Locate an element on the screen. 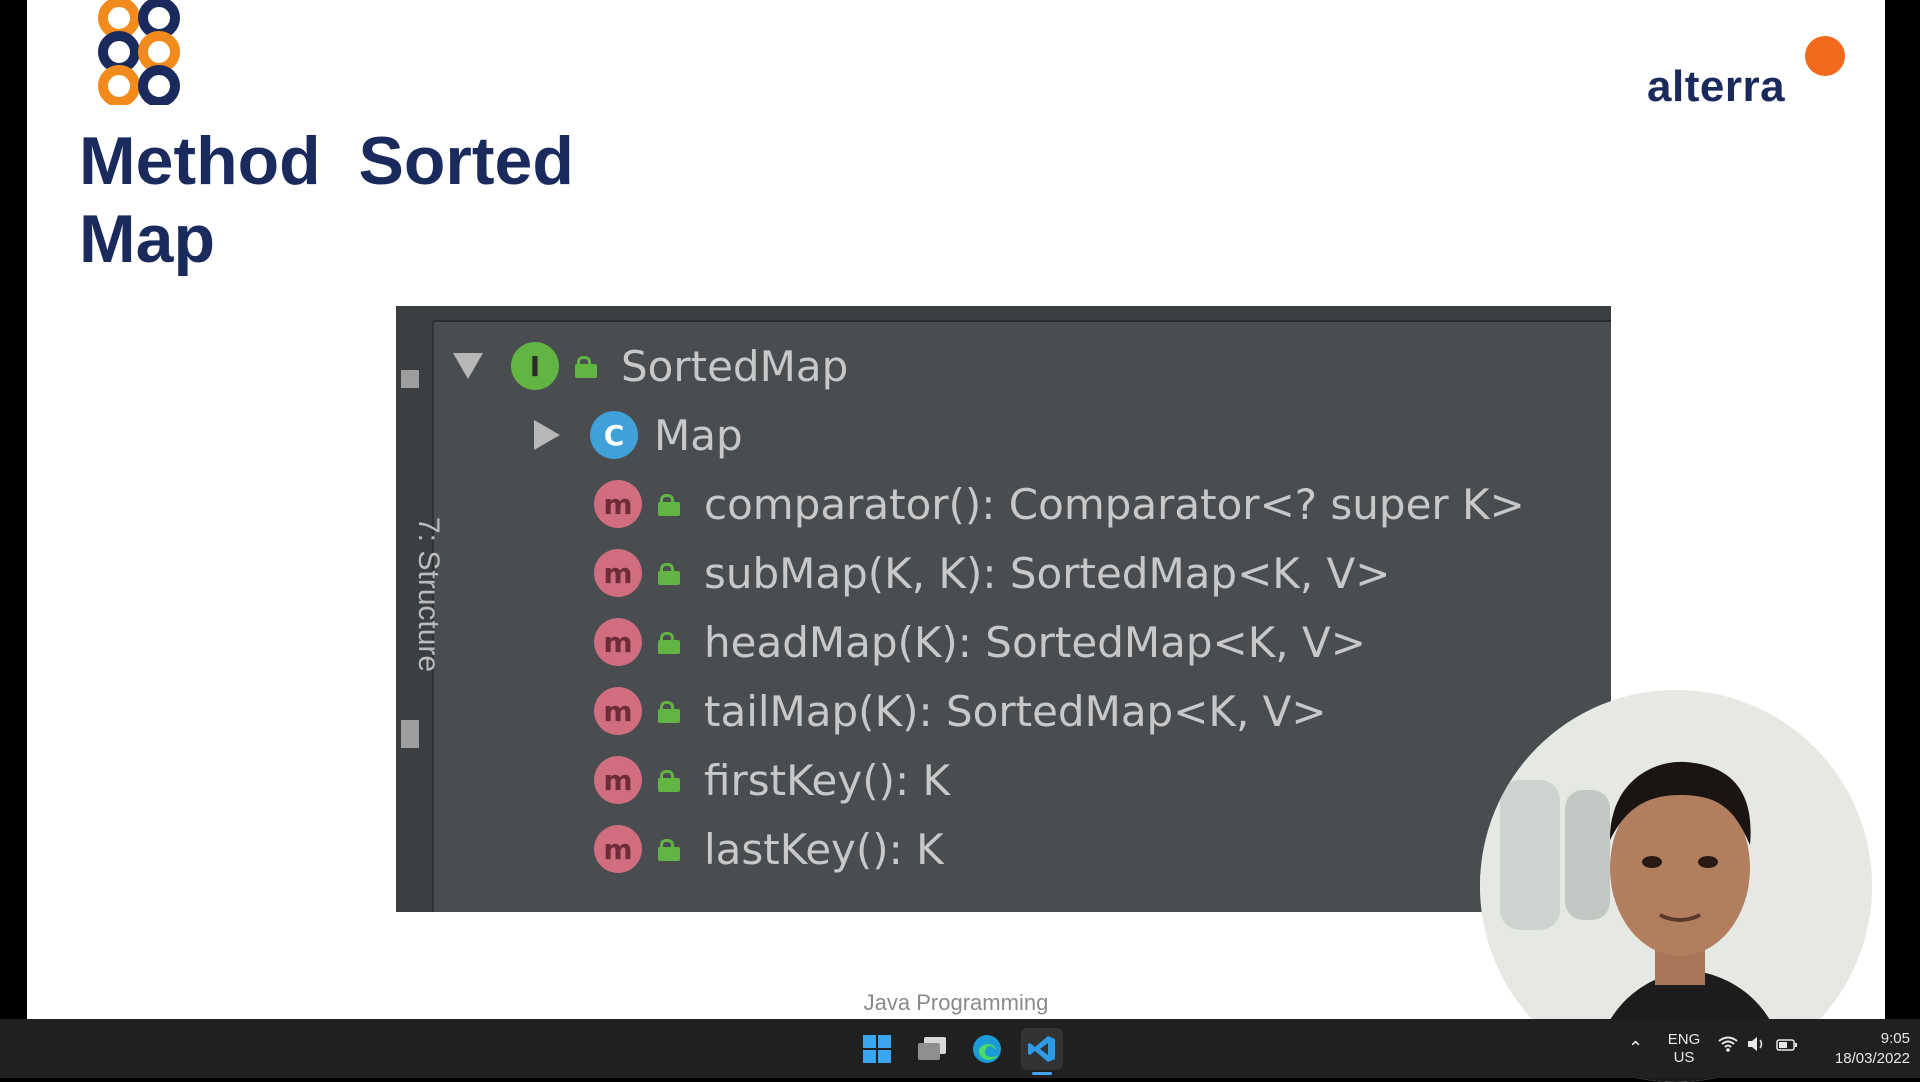  method-row: m headMap(K): SortedMap<K, V> is located at coordinates (980, 642).